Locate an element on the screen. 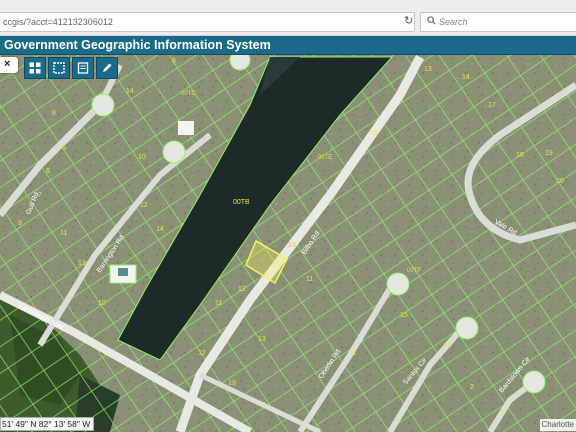 This screenshot has width=576, height=432. right-lot-number: 18 is located at coordinates (520, 155).